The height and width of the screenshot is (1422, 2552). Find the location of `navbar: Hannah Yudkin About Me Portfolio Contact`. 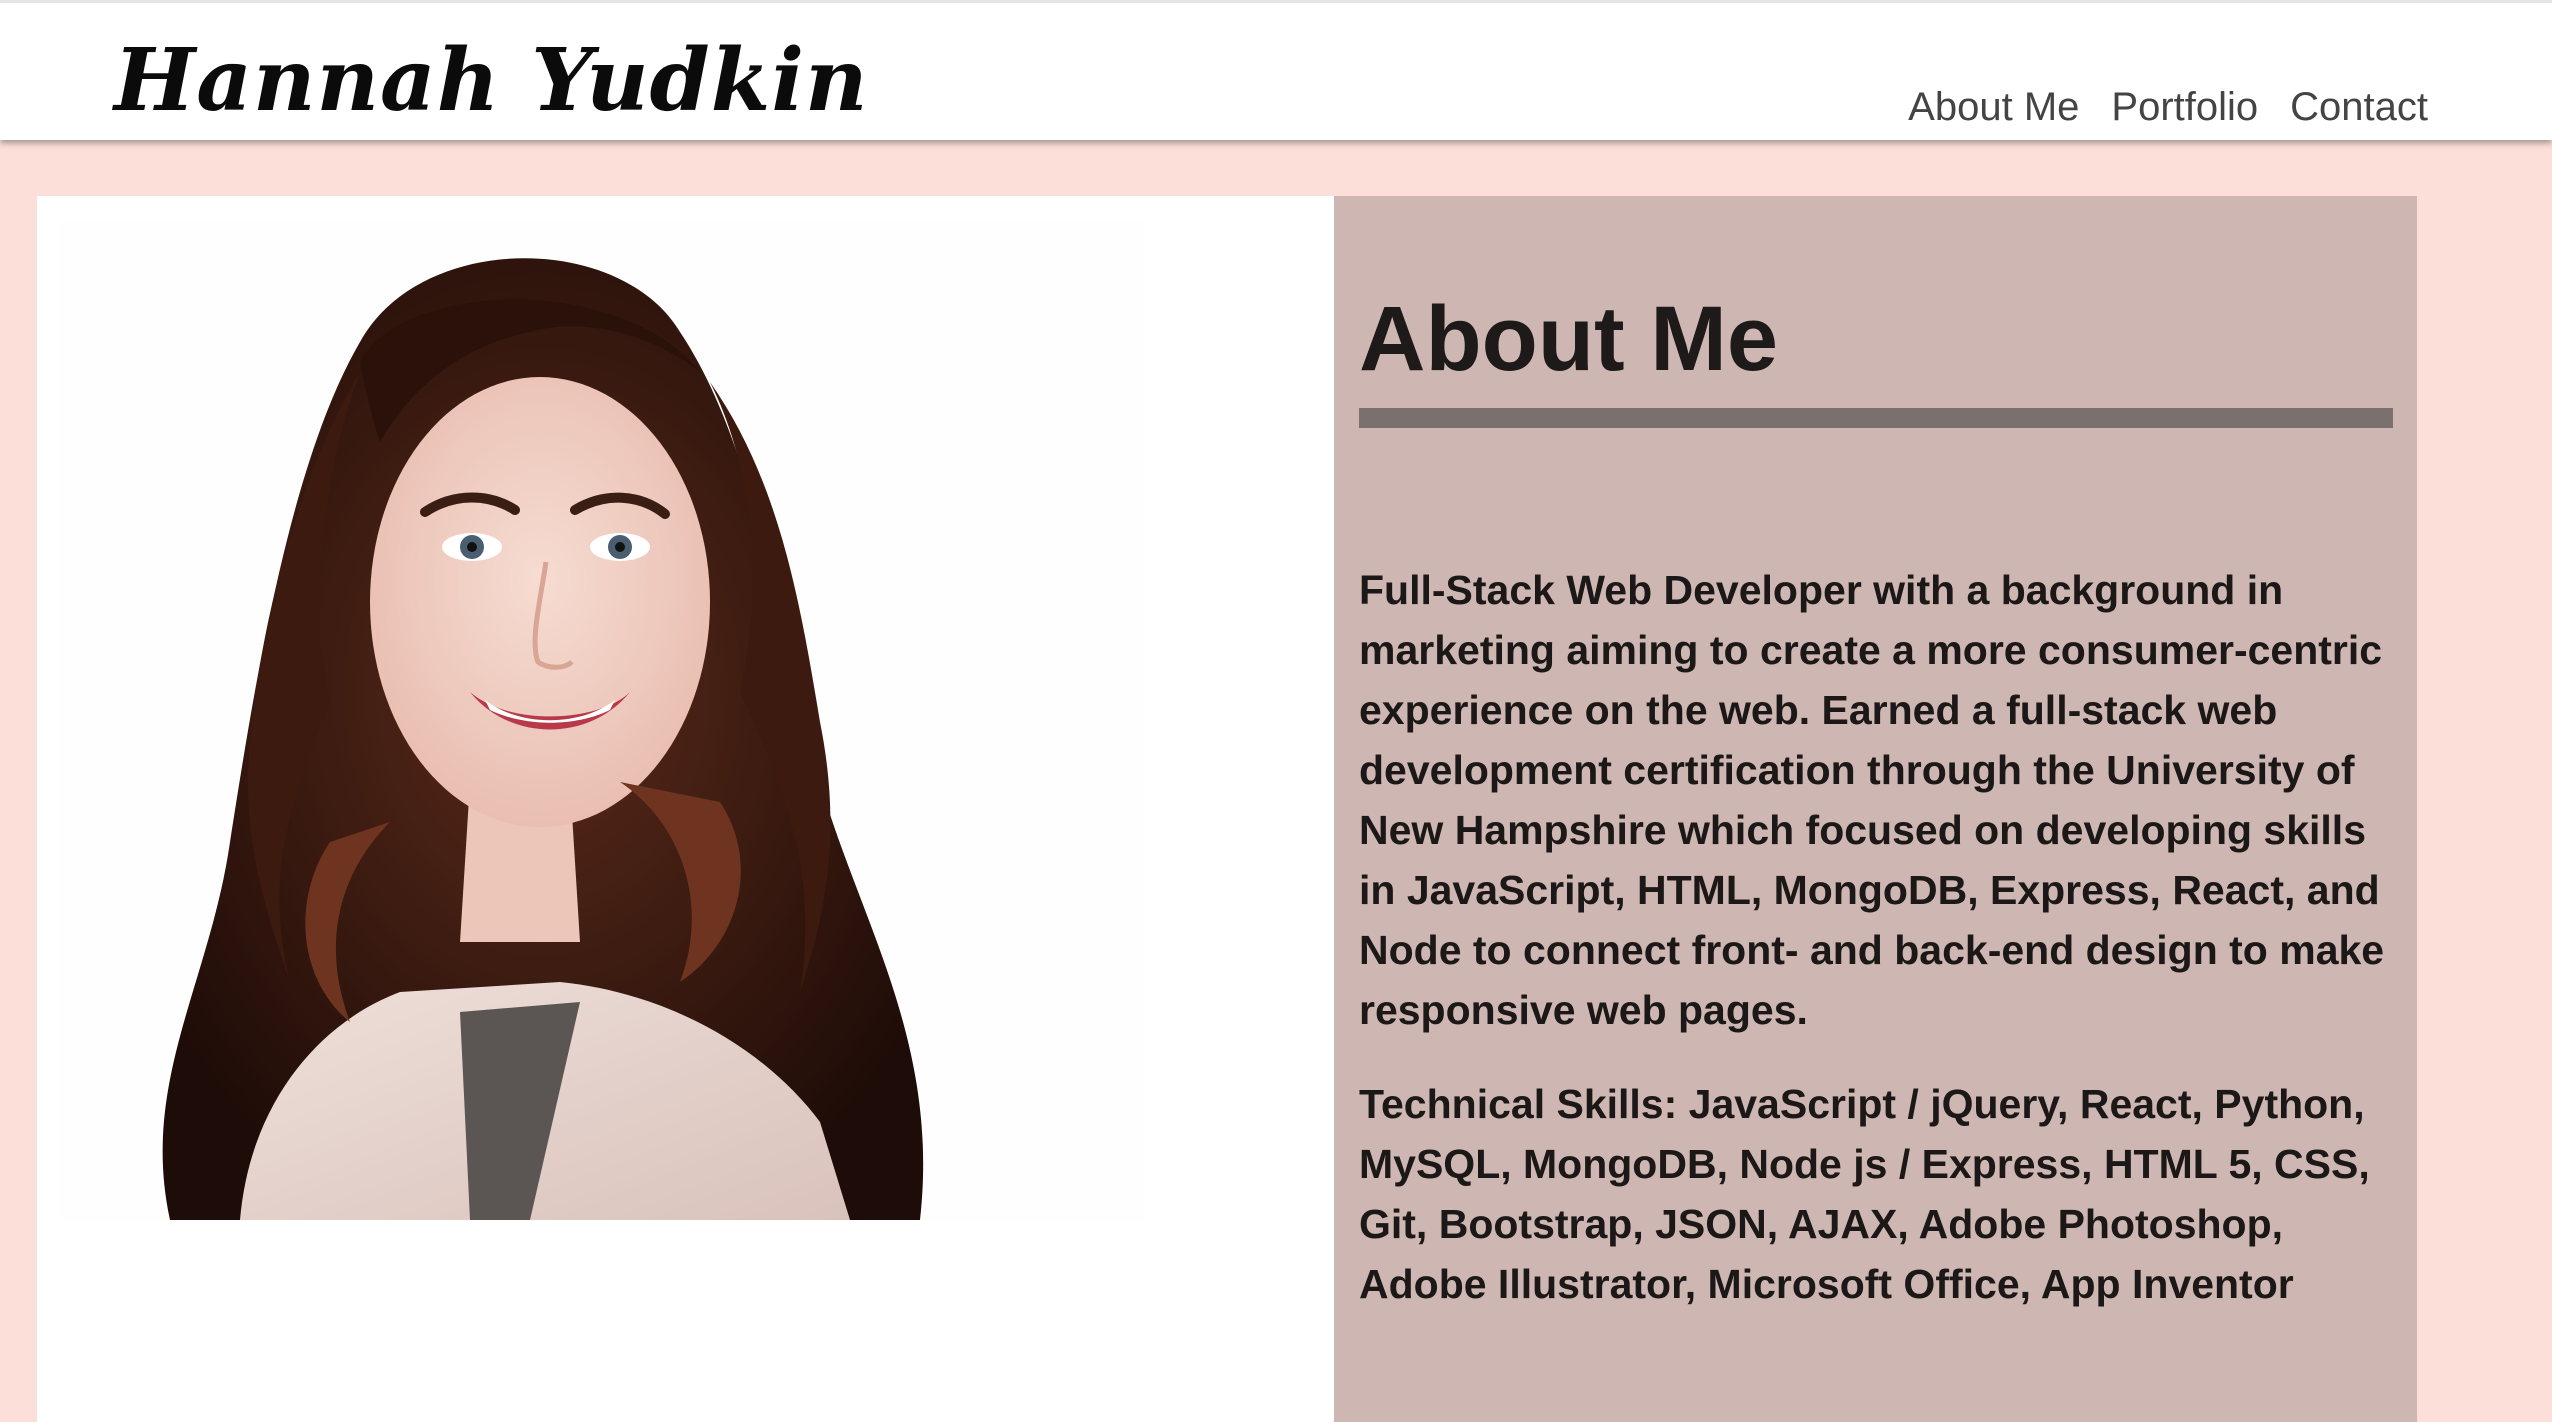

navbar: Hannah Yudkin About Me Portfolio Contact is located at coordinates (1276, 70).